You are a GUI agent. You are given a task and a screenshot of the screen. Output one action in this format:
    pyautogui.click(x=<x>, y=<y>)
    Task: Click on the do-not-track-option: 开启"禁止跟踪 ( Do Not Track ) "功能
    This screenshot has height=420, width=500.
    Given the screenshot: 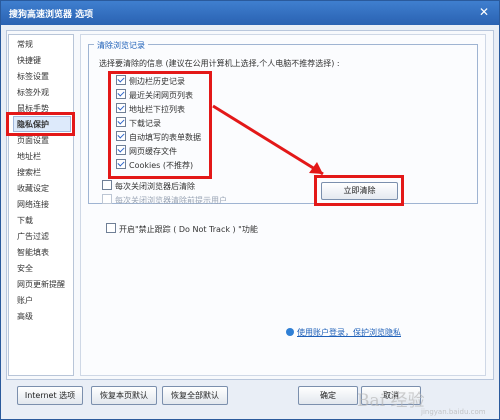 What is the action you would take?
    pyautogui.click(x=182, y=229)
    